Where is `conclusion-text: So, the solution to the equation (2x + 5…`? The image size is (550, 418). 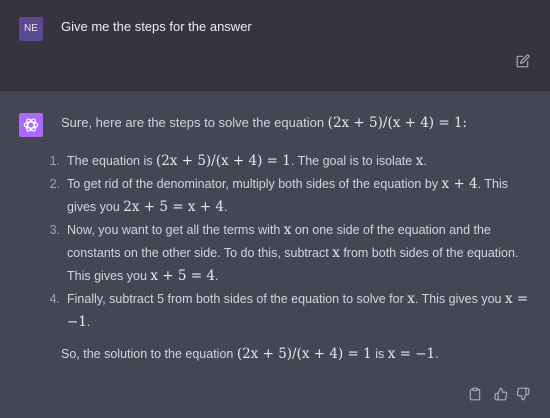
conclusion-text: So, the solution to the equation (2x + 5… is located at coordinates (250, 354).